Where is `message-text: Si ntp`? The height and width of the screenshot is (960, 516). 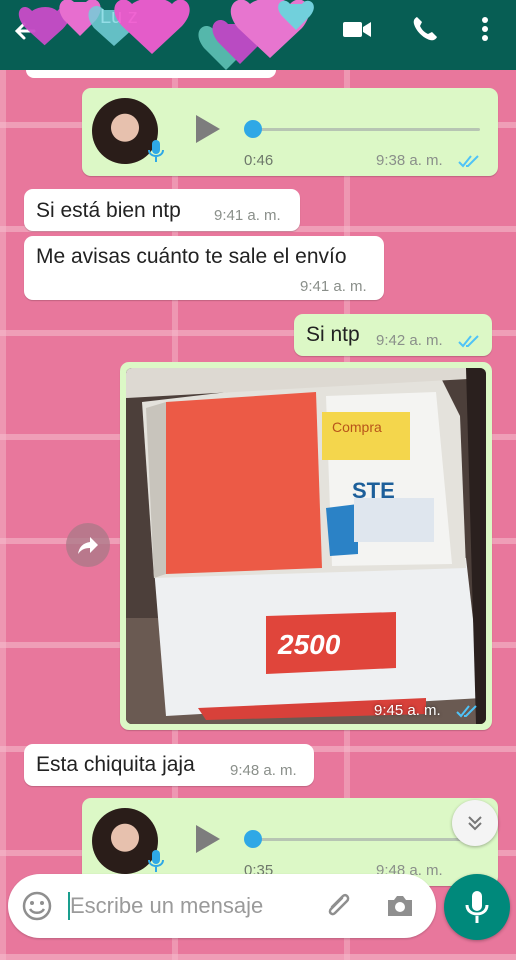 message-text: Si ntp is located at coordinates (333, 334).